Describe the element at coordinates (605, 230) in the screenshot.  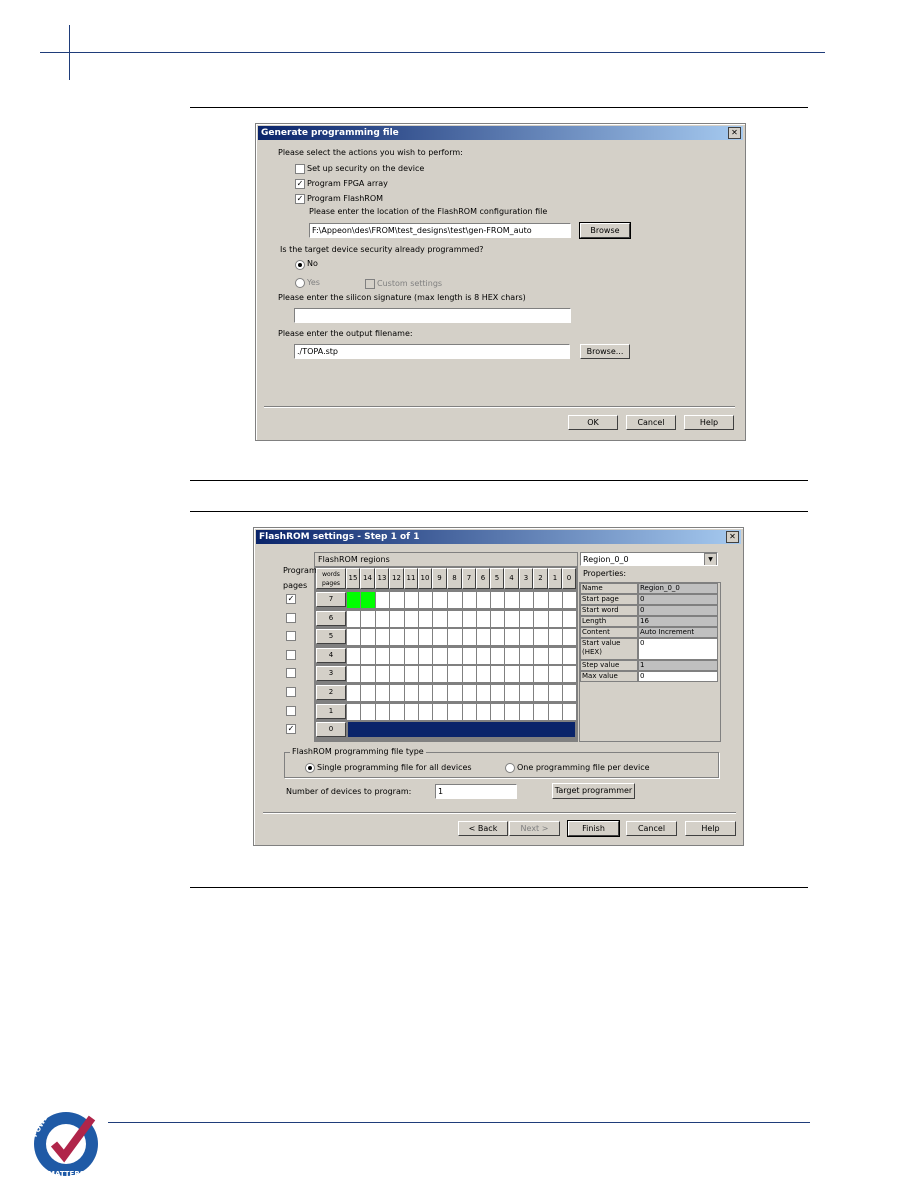
I see `browse-flashrom-button: Browse` at that location.